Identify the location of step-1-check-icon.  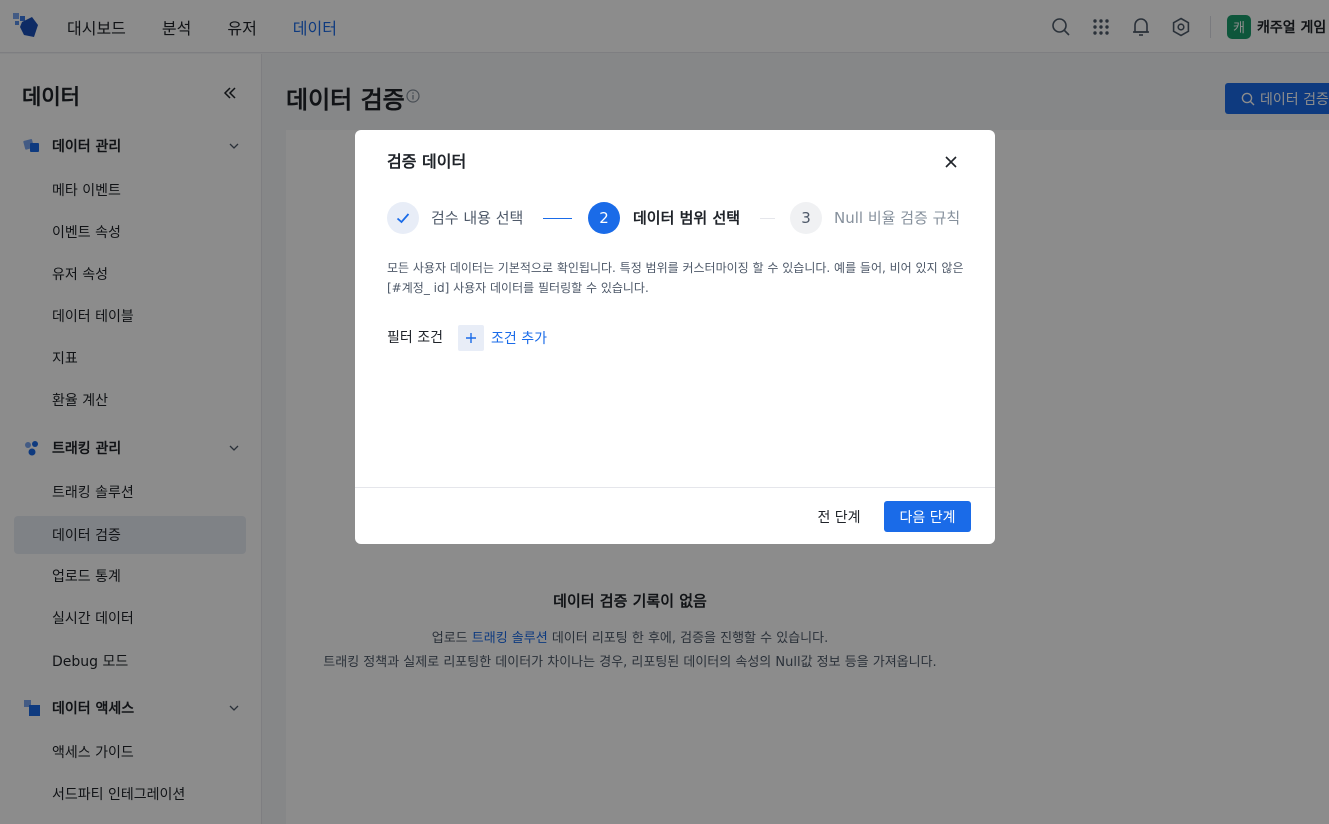
(403, 218).